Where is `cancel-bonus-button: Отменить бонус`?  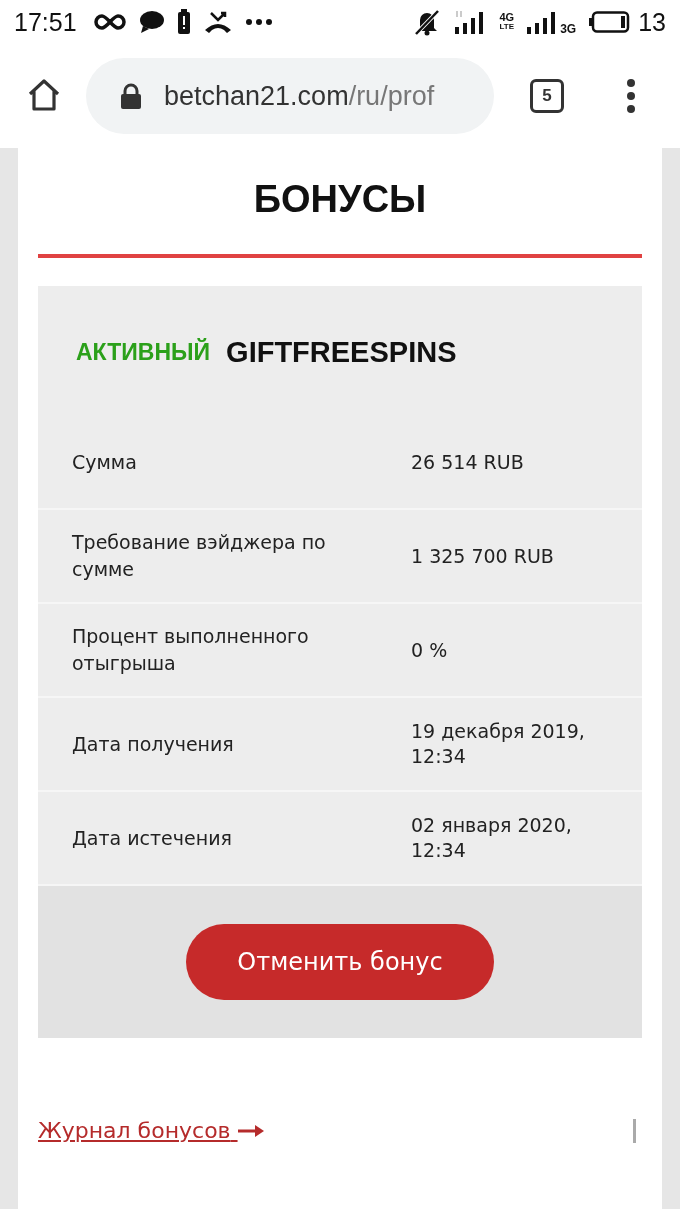
cancel-bonus-button: Отменить бонус is located at coordinates (340, 962).